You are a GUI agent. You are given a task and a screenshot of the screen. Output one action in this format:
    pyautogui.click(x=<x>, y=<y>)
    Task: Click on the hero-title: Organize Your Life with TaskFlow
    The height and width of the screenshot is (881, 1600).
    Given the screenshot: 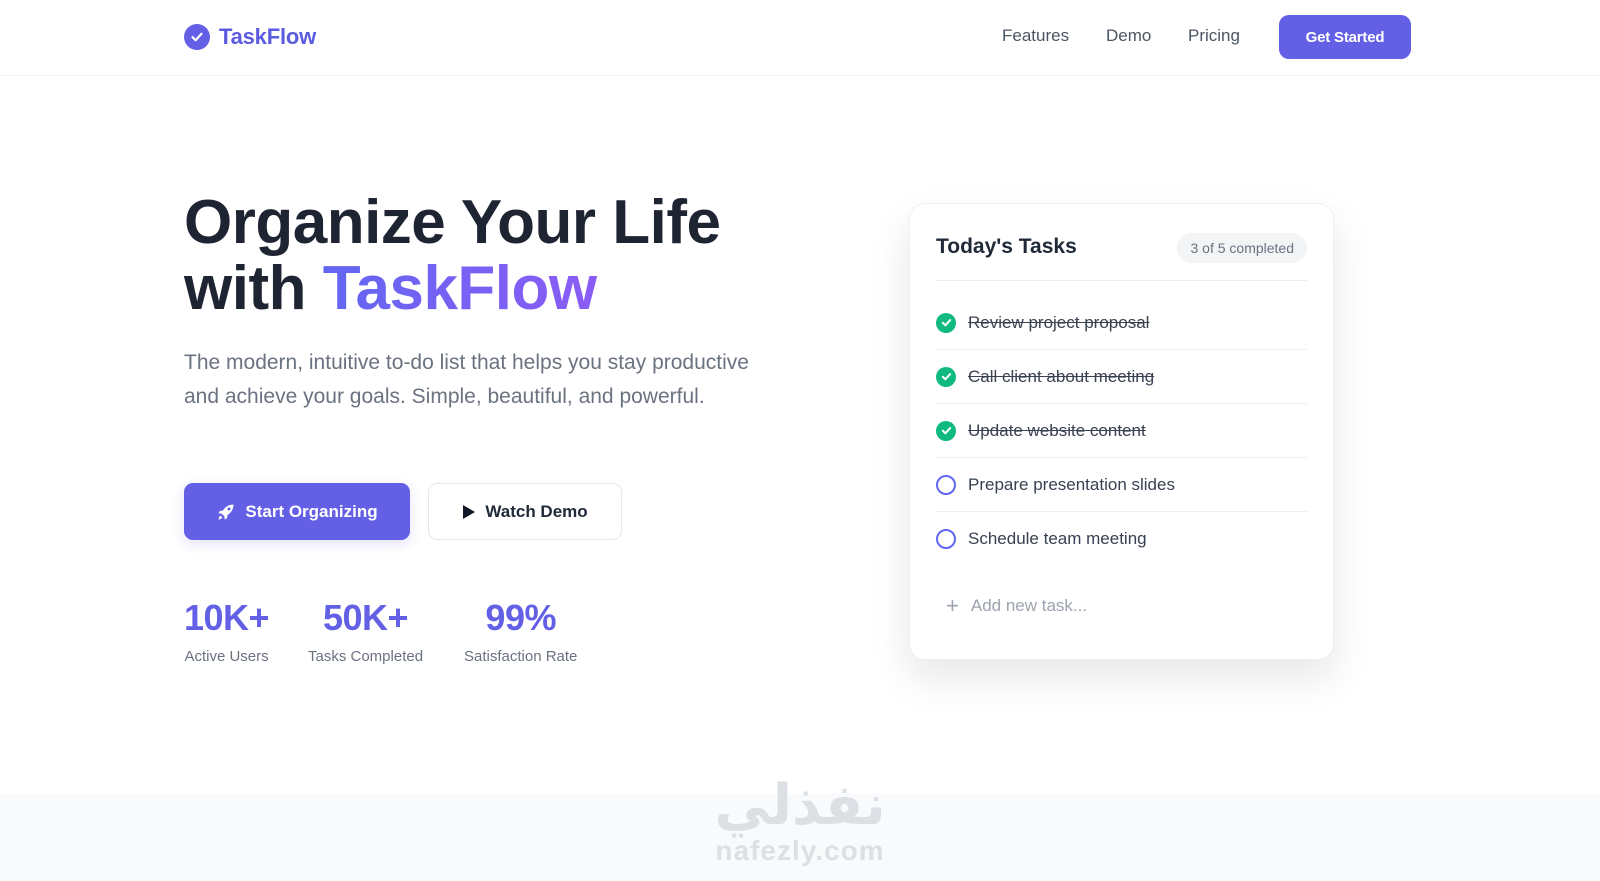 What is the action you would take?
    pyautogui.click(x=452, y=255)
    